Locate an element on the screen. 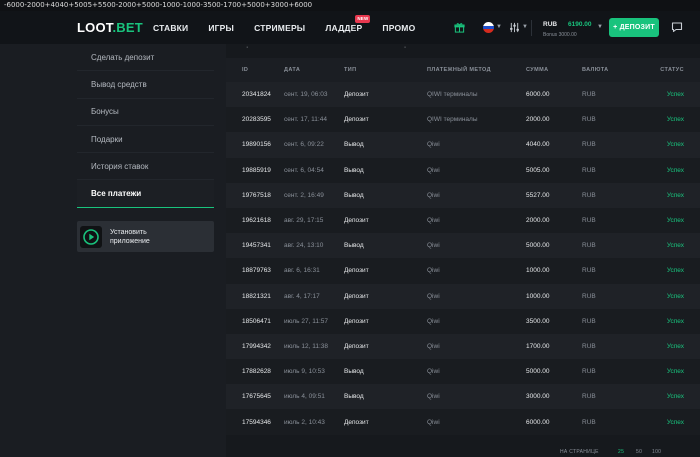 This screenshot has width=700, height=457. cell-method: QIWI терминалы is located at coordinates (476, 120).